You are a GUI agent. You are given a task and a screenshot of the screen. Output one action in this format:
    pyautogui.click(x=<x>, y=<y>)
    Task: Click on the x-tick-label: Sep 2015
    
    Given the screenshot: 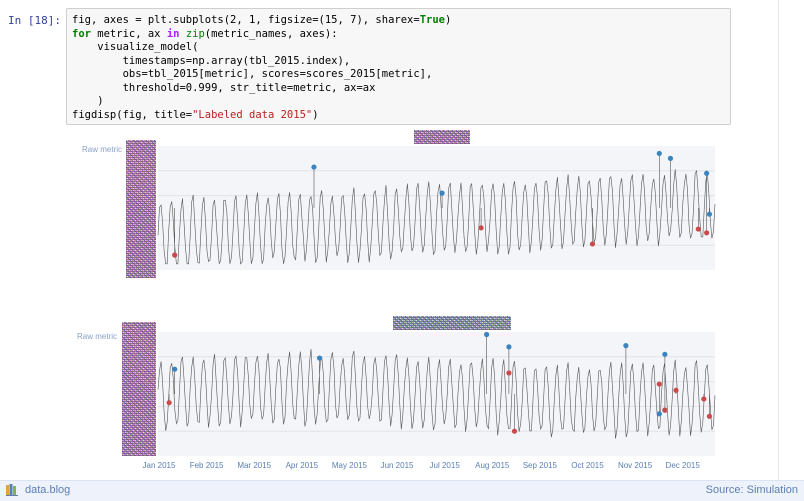 What is the action you would take?
    pyautogui.click(x=540, y=465)
    